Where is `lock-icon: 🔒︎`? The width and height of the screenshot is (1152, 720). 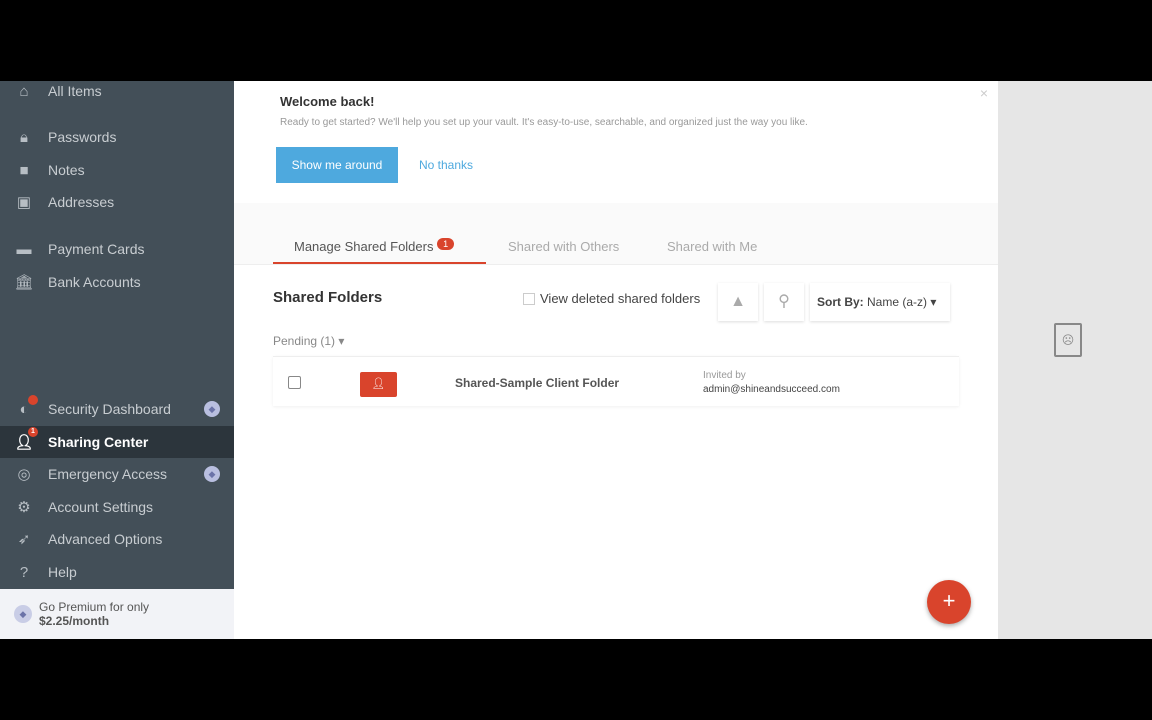
lock-icon: 🔒︎ is located at coordinates (24, 137).